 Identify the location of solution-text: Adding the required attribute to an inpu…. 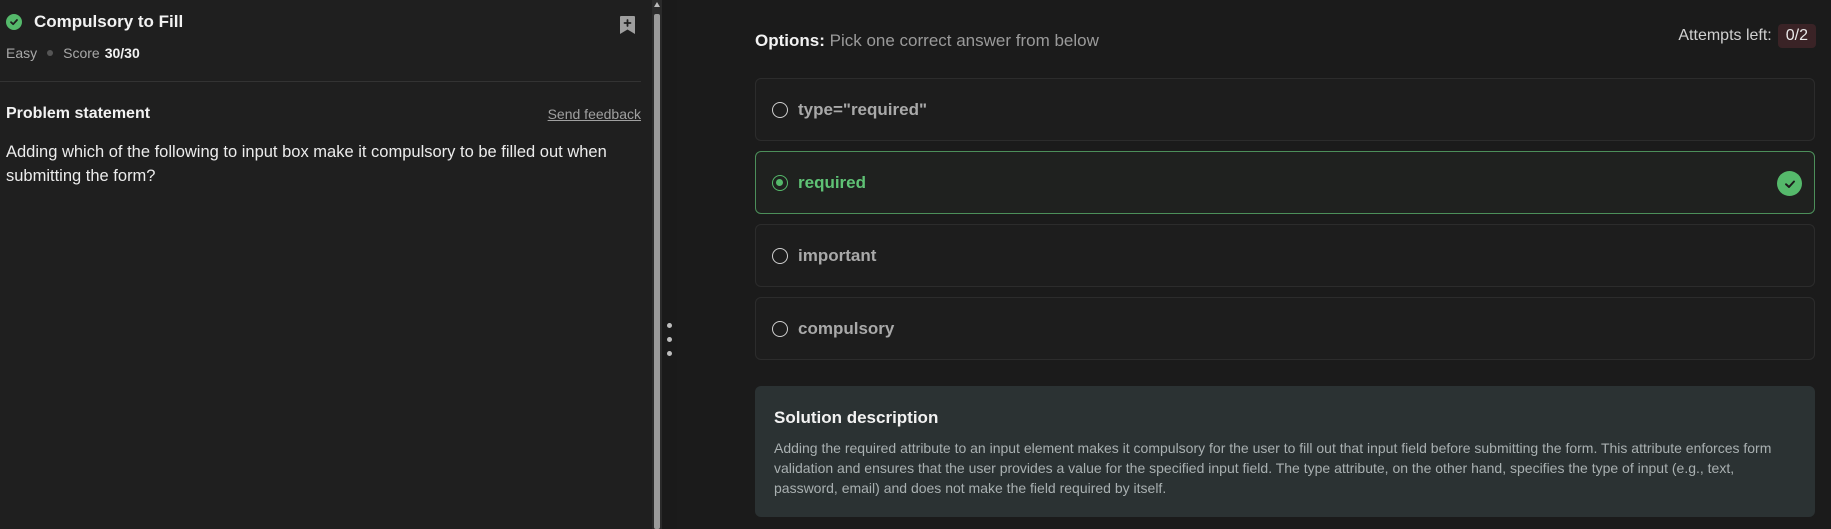
(1273, 468).